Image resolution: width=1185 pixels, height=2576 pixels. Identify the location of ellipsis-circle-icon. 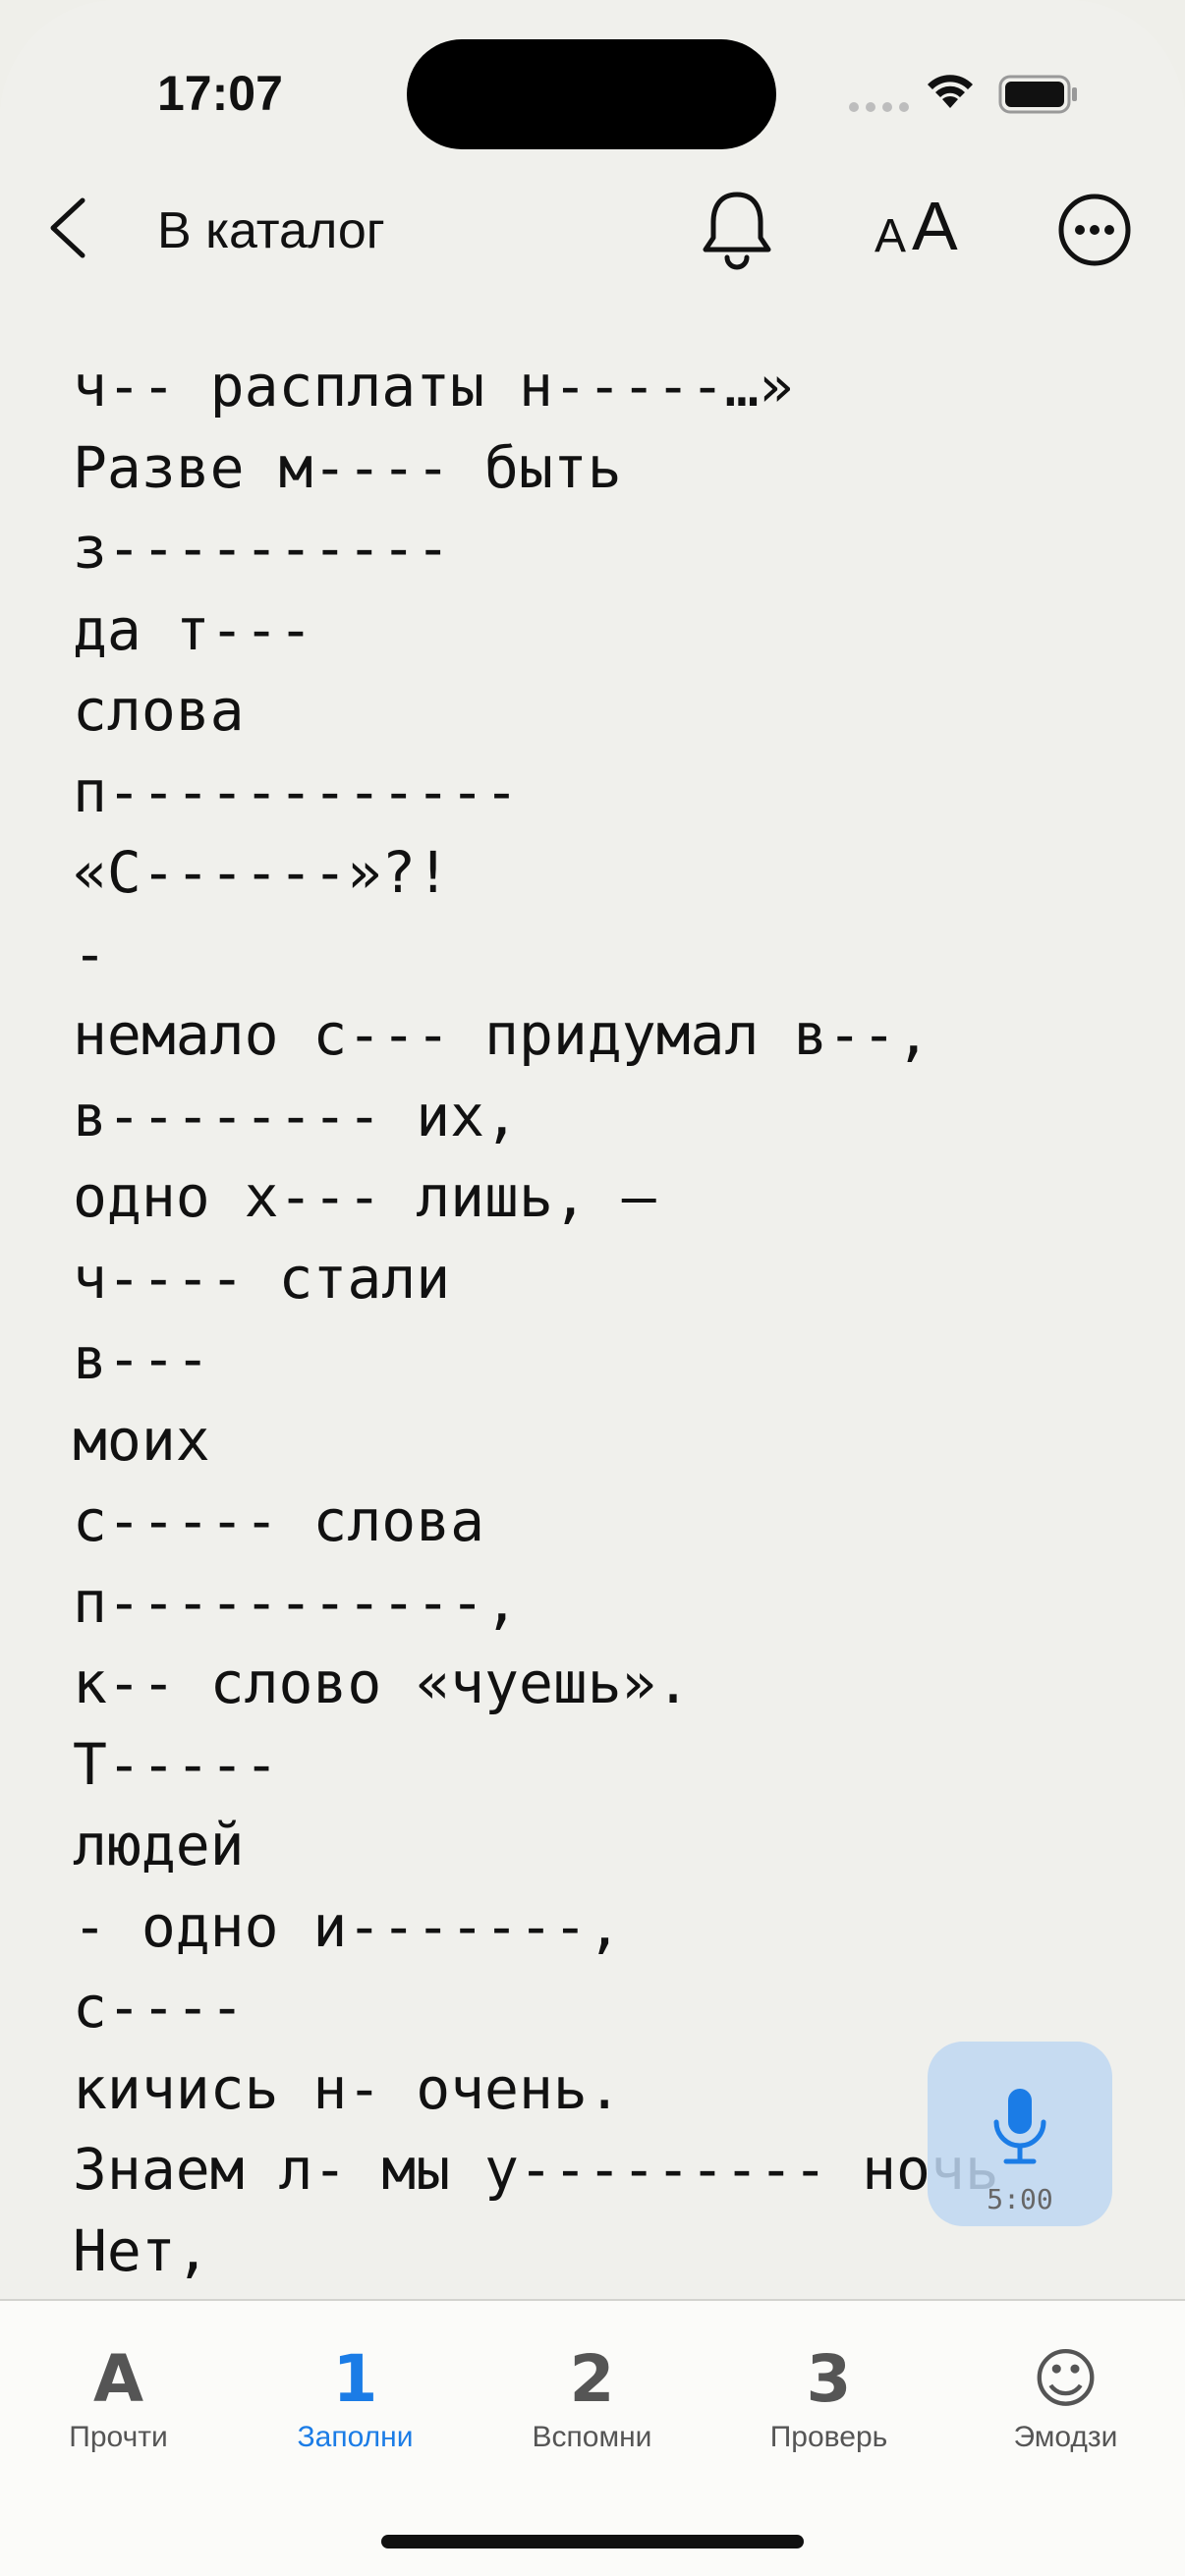
(1095, 230).